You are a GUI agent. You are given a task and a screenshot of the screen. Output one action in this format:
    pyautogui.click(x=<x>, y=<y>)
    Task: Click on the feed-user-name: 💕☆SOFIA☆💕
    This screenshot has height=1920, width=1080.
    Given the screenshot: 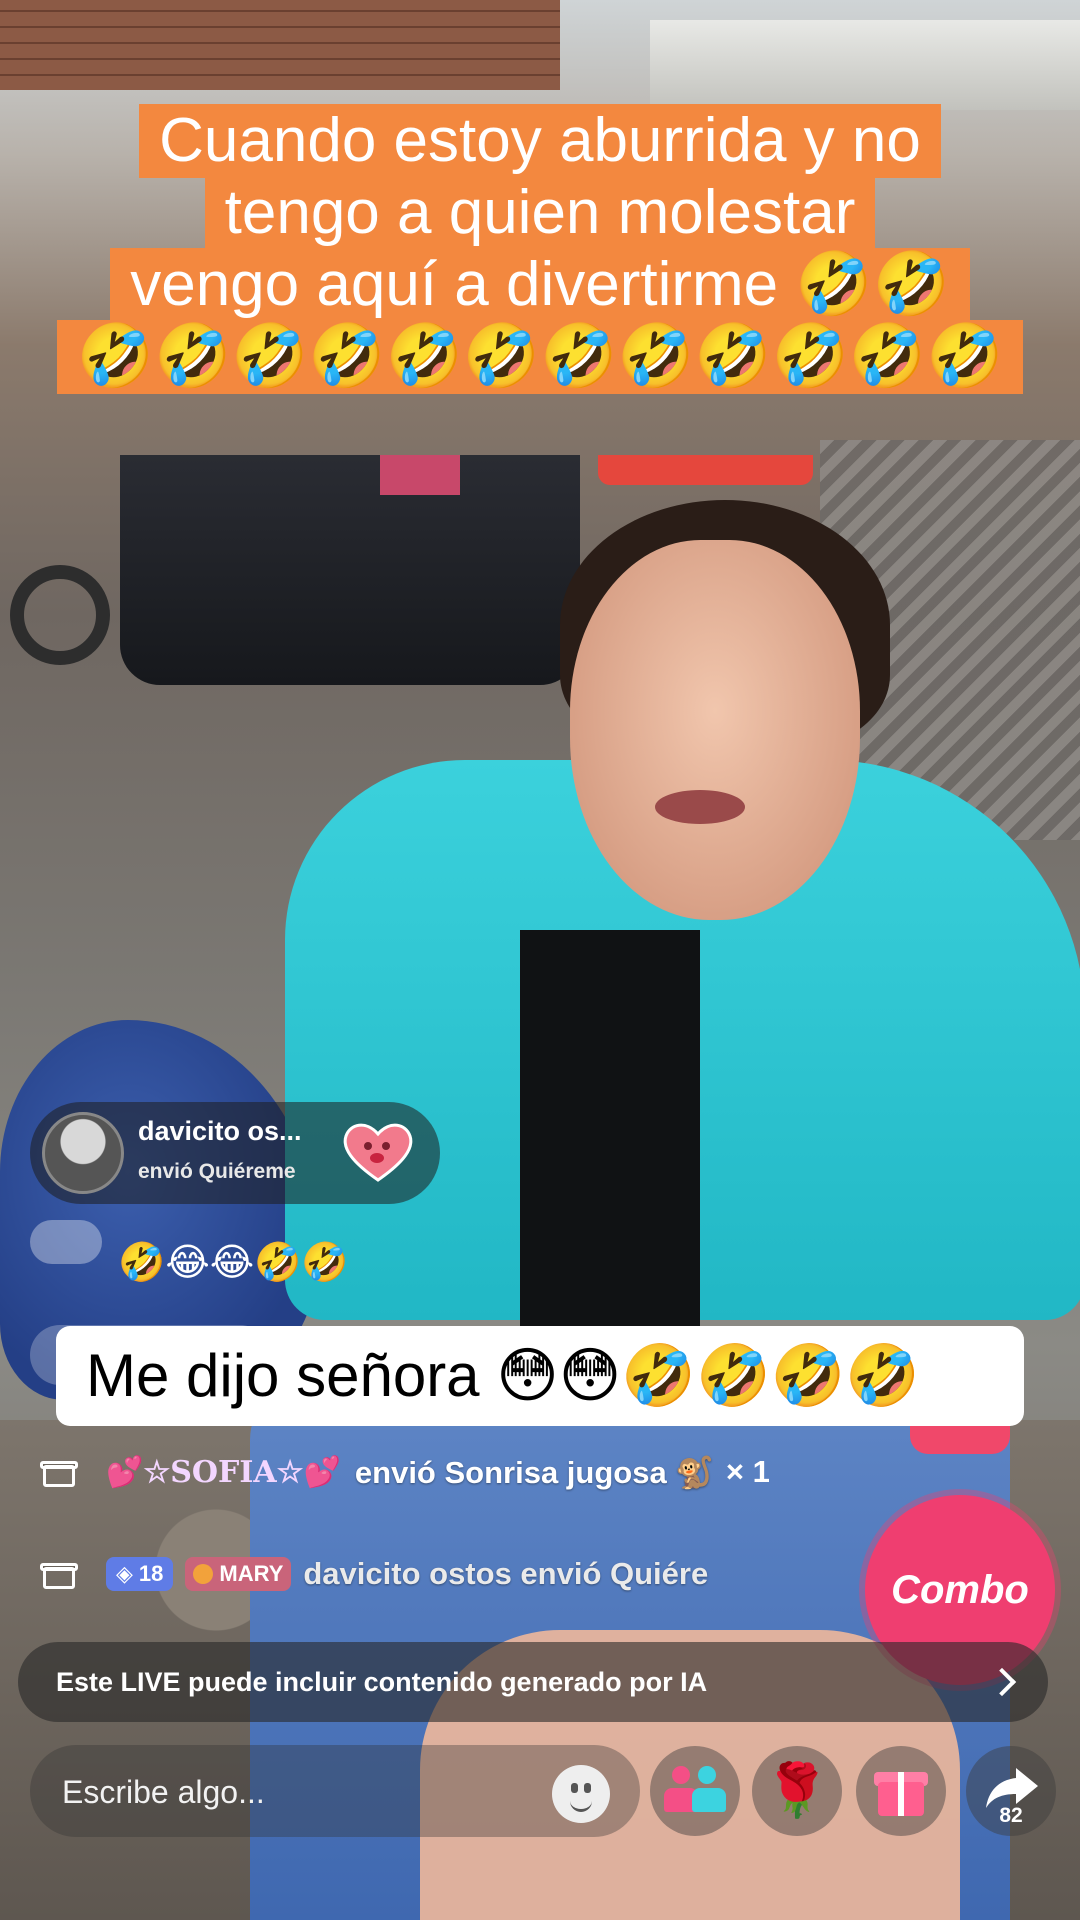 What is the action you would take?
    pyautogui.click(x=223, y=1472)
    